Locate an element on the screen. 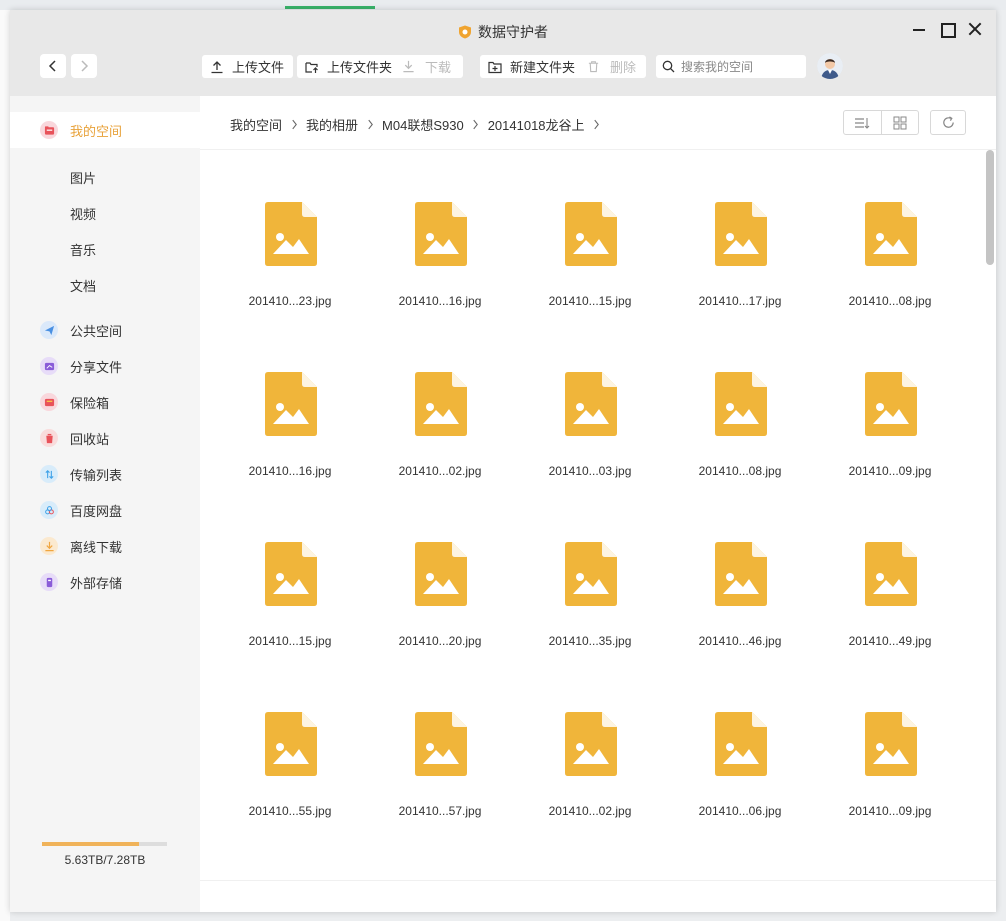 The image size is (1006, 921). view-toggle is located at coordinates (881, 122).